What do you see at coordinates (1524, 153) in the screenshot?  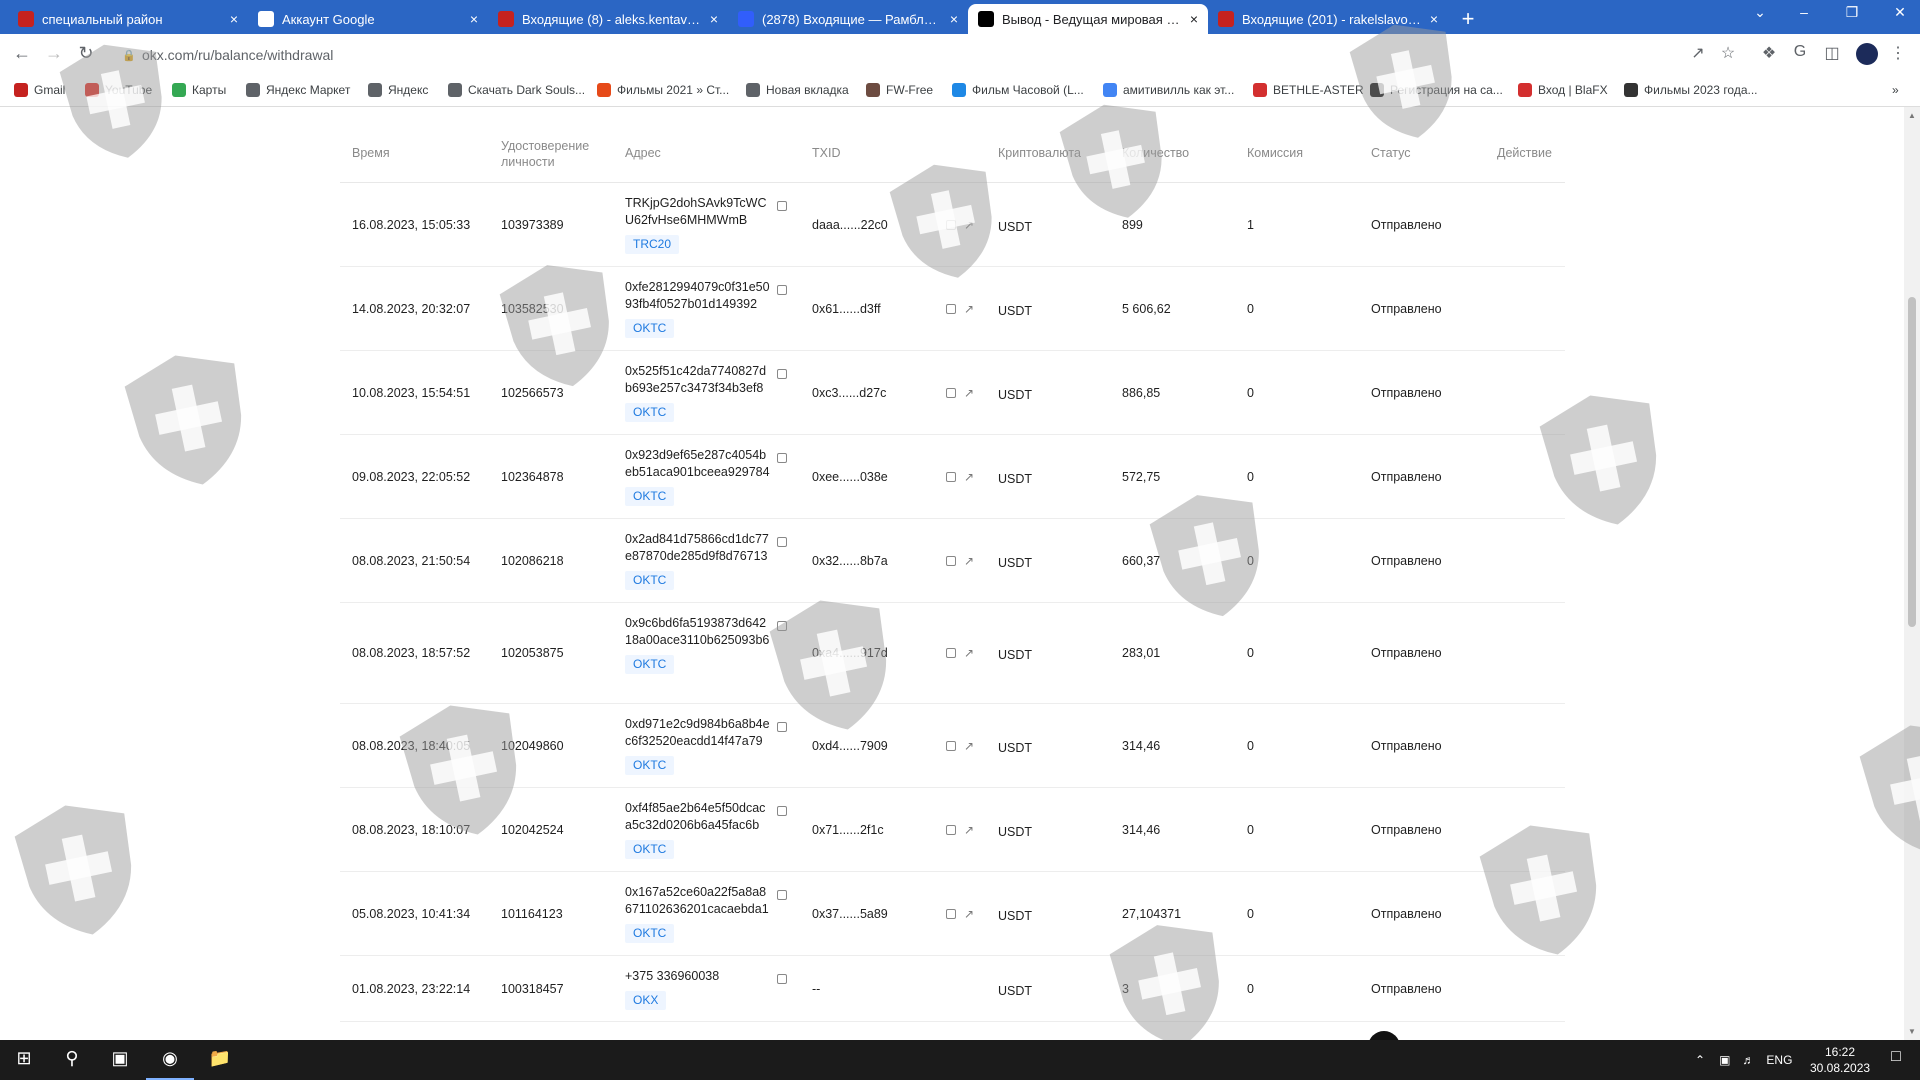 I see `header-action: Действие` at bounding box center [1524, 153].